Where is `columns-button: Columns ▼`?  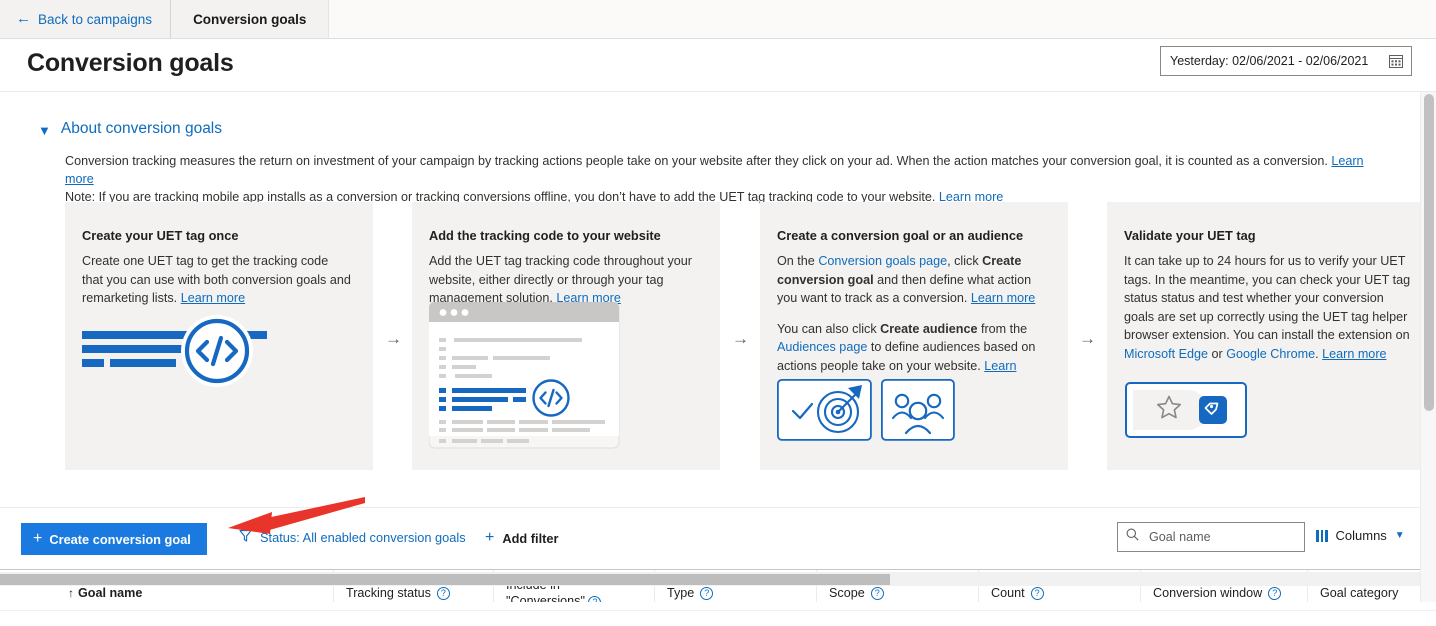
columns-button: Columns ▼ is located at coordinates (1360, 535).